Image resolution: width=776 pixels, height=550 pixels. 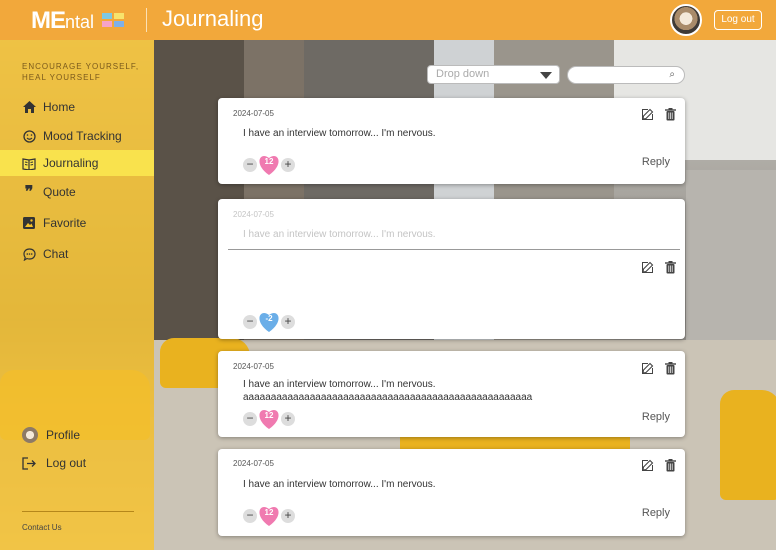 I want to click on user-avatar, so click(x=686, y=20).